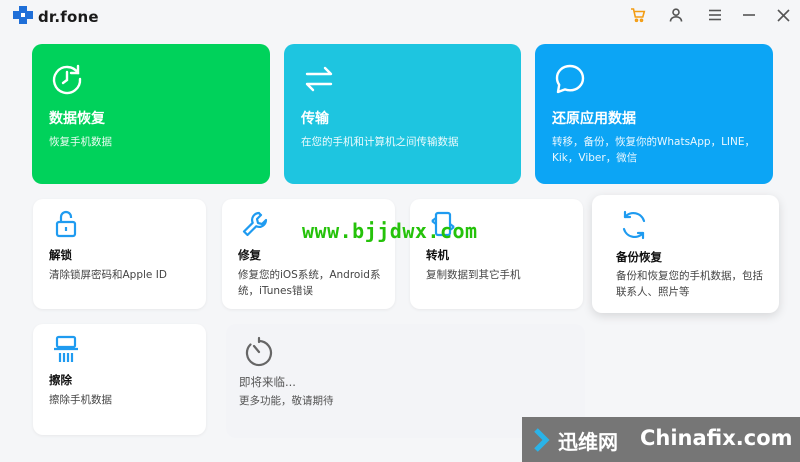 This screenshot has height=462, width=800. I want to click on data-recovery-desc: 恢复手机数据, so click(80, 142).